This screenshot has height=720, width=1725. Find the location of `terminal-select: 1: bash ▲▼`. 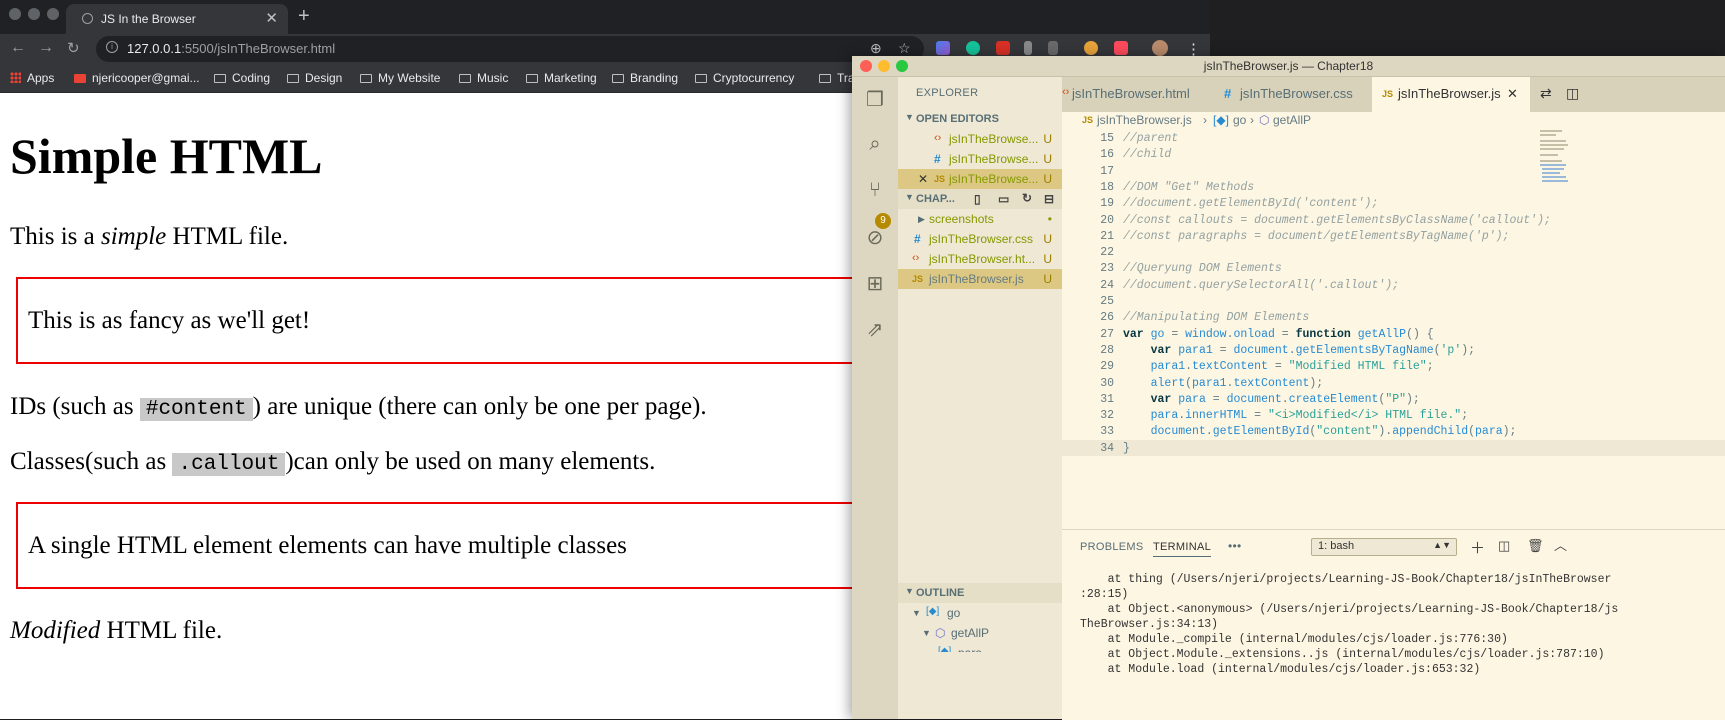

terminal-select: 1: bash ▲▼ is located at coordinates (1384, 547).